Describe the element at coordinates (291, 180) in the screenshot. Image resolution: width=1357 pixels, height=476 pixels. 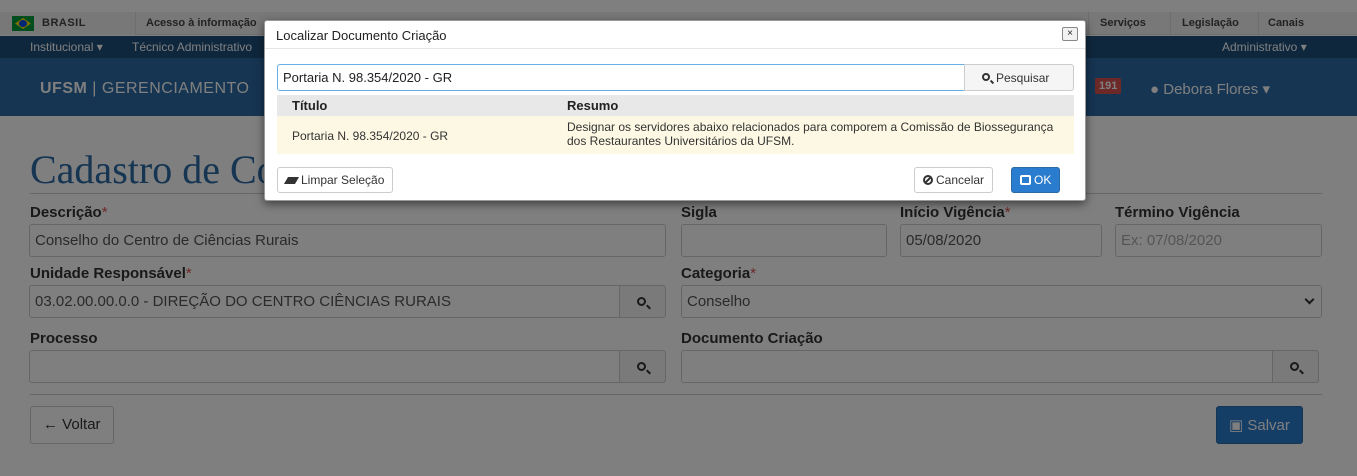
I see `eraser-icon` at that location.